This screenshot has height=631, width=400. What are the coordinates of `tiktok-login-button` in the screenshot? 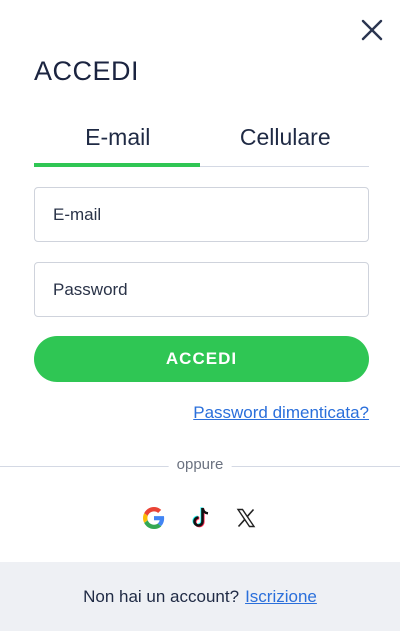 It's located at (200, 518).